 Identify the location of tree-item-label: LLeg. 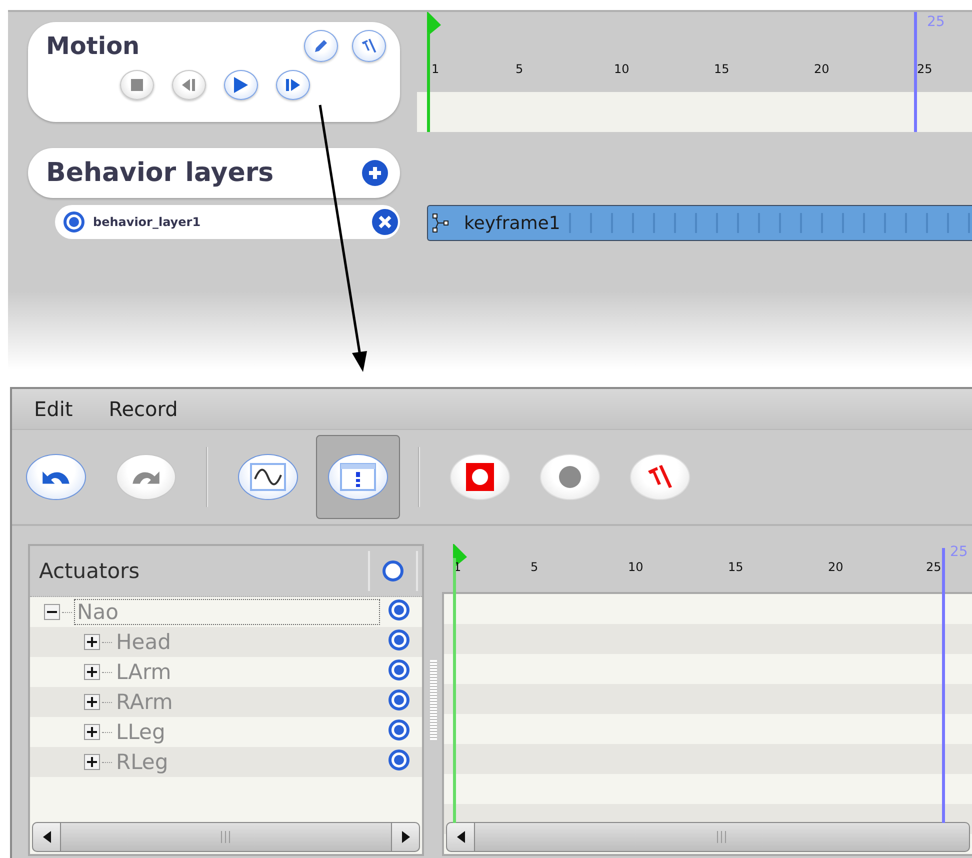
(140, 732).